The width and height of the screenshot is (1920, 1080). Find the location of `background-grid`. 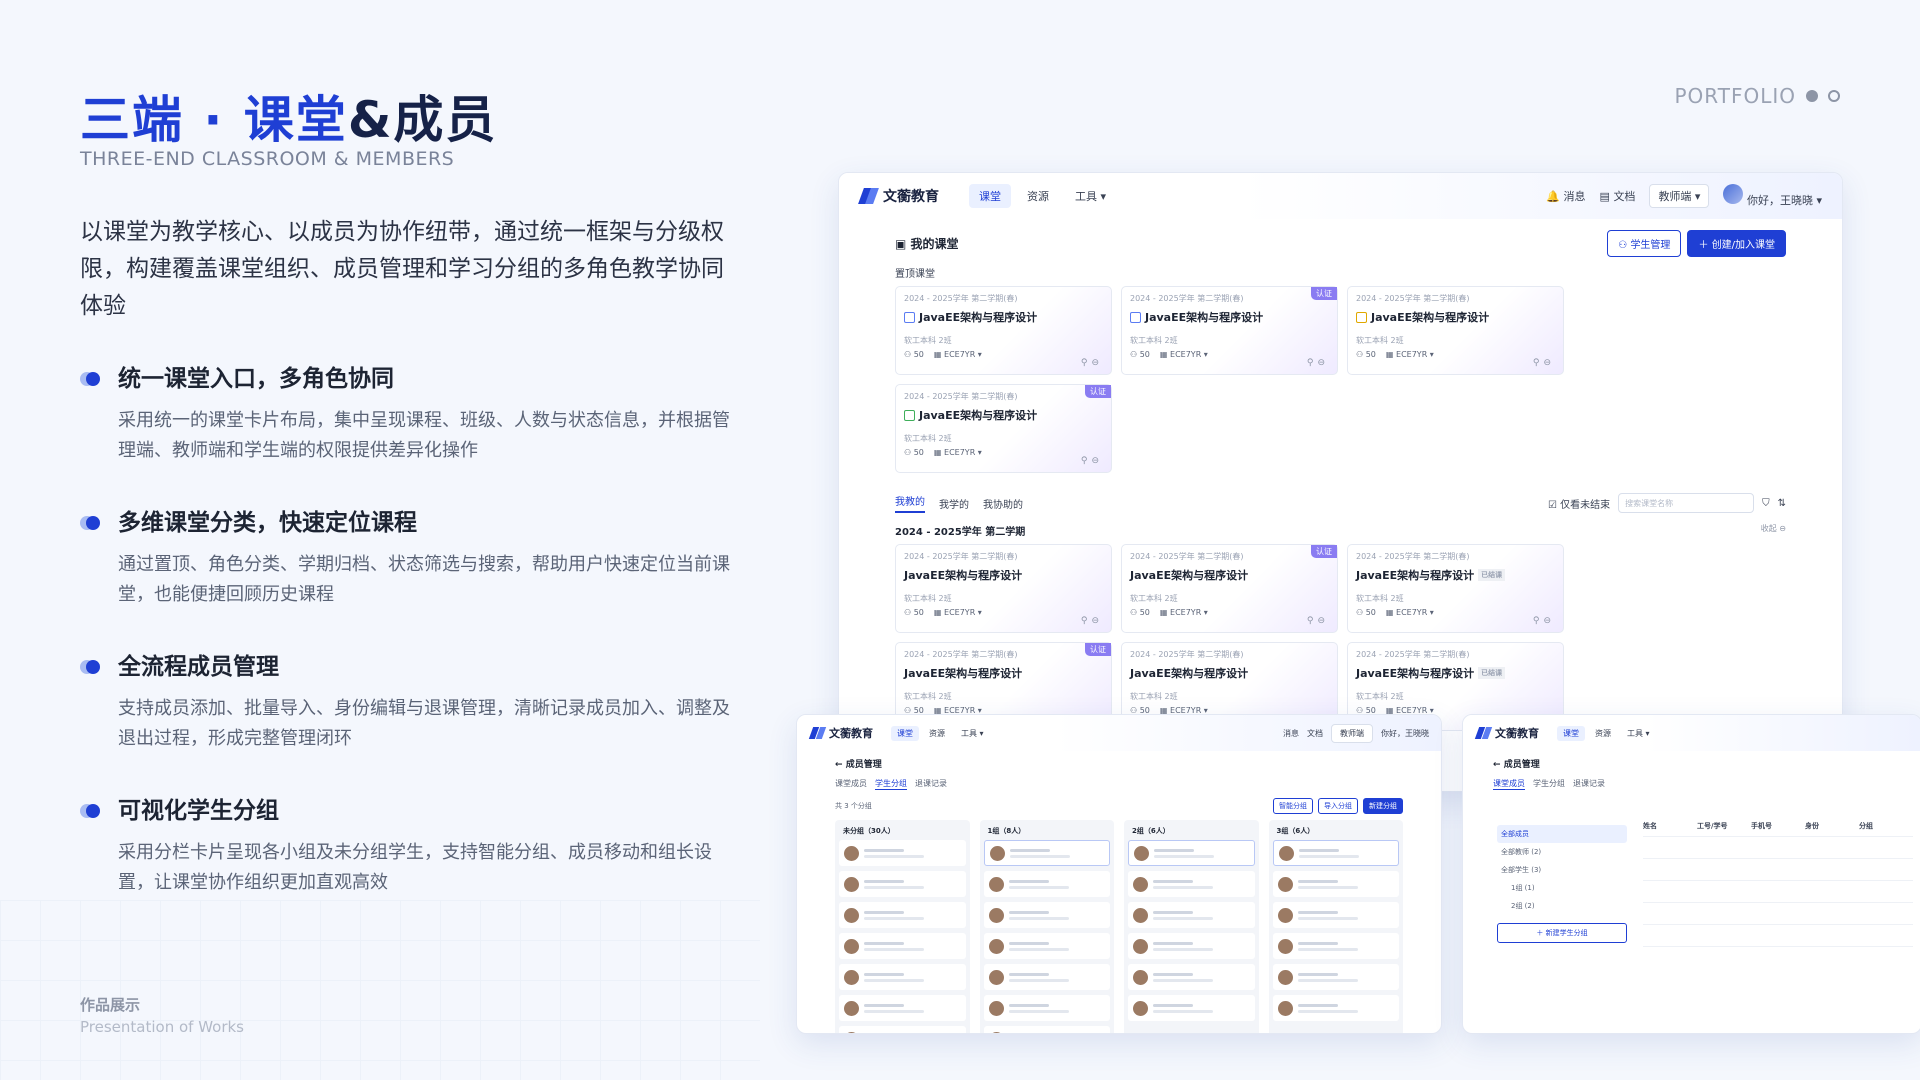

background-grid is located at coordinates (380, 990).